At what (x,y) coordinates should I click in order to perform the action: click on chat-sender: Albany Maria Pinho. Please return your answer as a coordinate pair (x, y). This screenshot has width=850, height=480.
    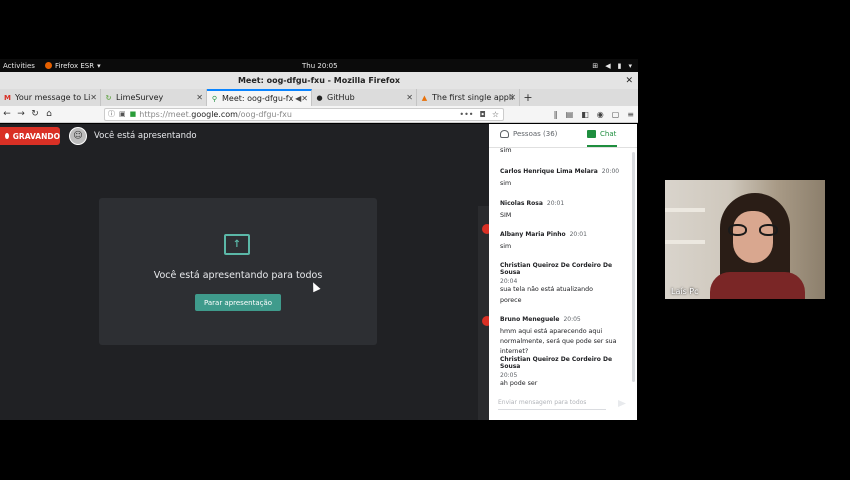
    Looking at the image, I should click on (533, 234).